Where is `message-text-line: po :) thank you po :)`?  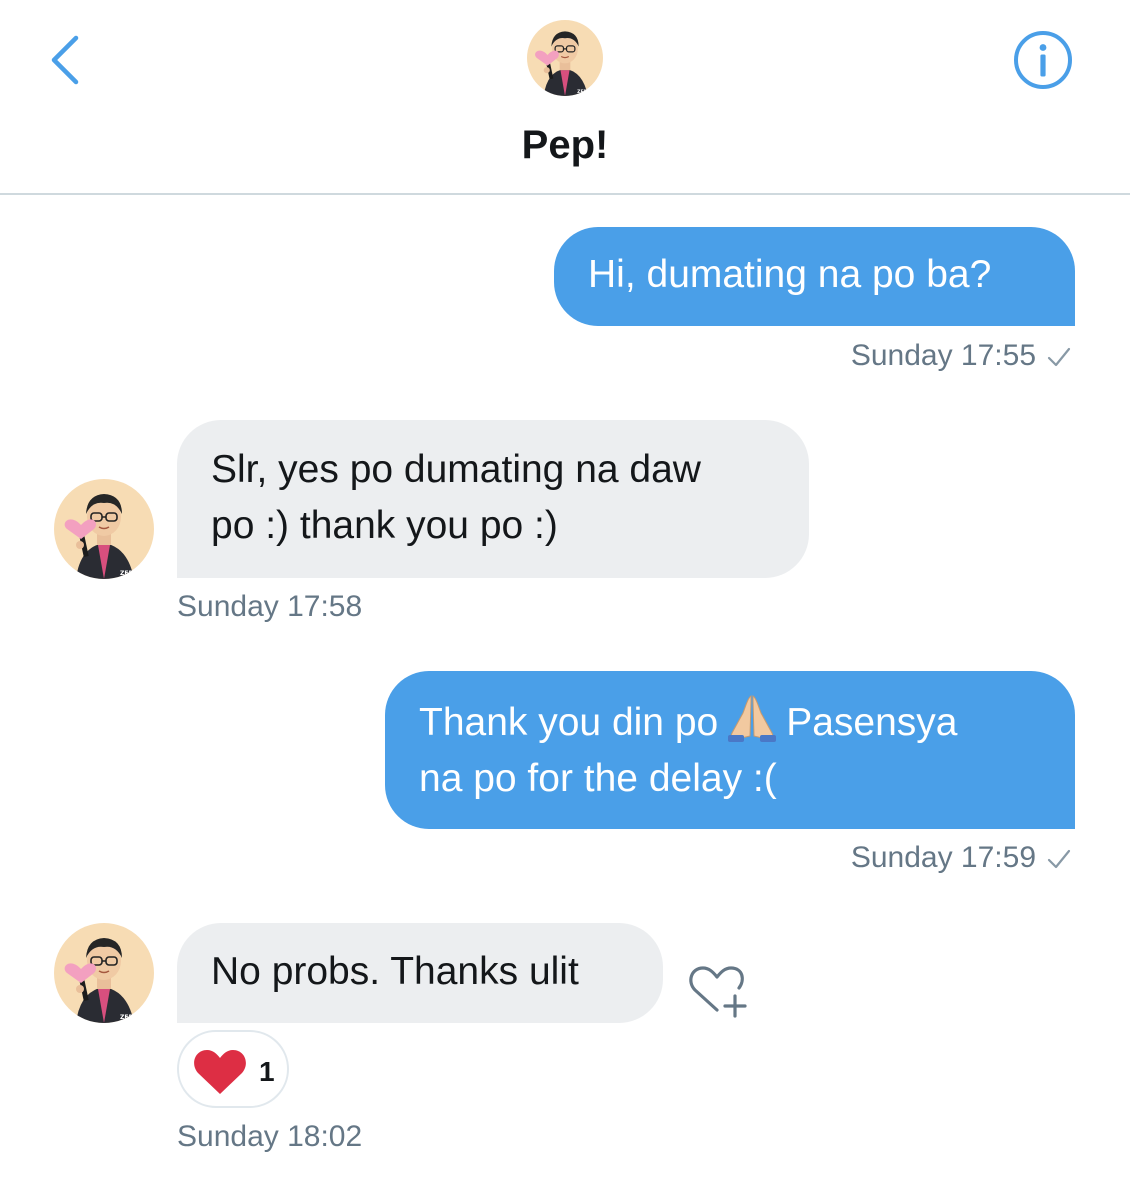
message-text-line: po :) thank you po :) is located at coordinates (384, 525).